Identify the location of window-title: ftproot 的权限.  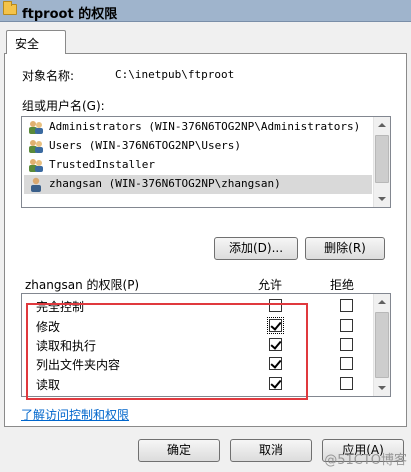
(70, 14).